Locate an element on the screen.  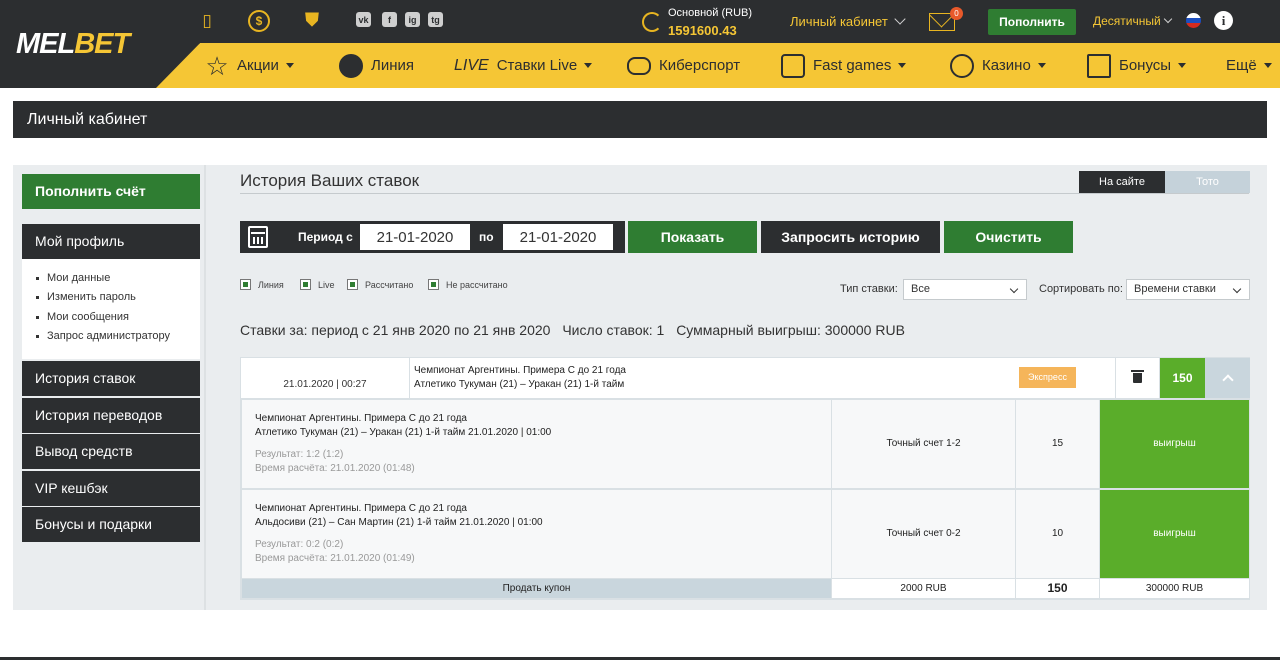
nav-casino: Казино is located at coordinates (998, 65).